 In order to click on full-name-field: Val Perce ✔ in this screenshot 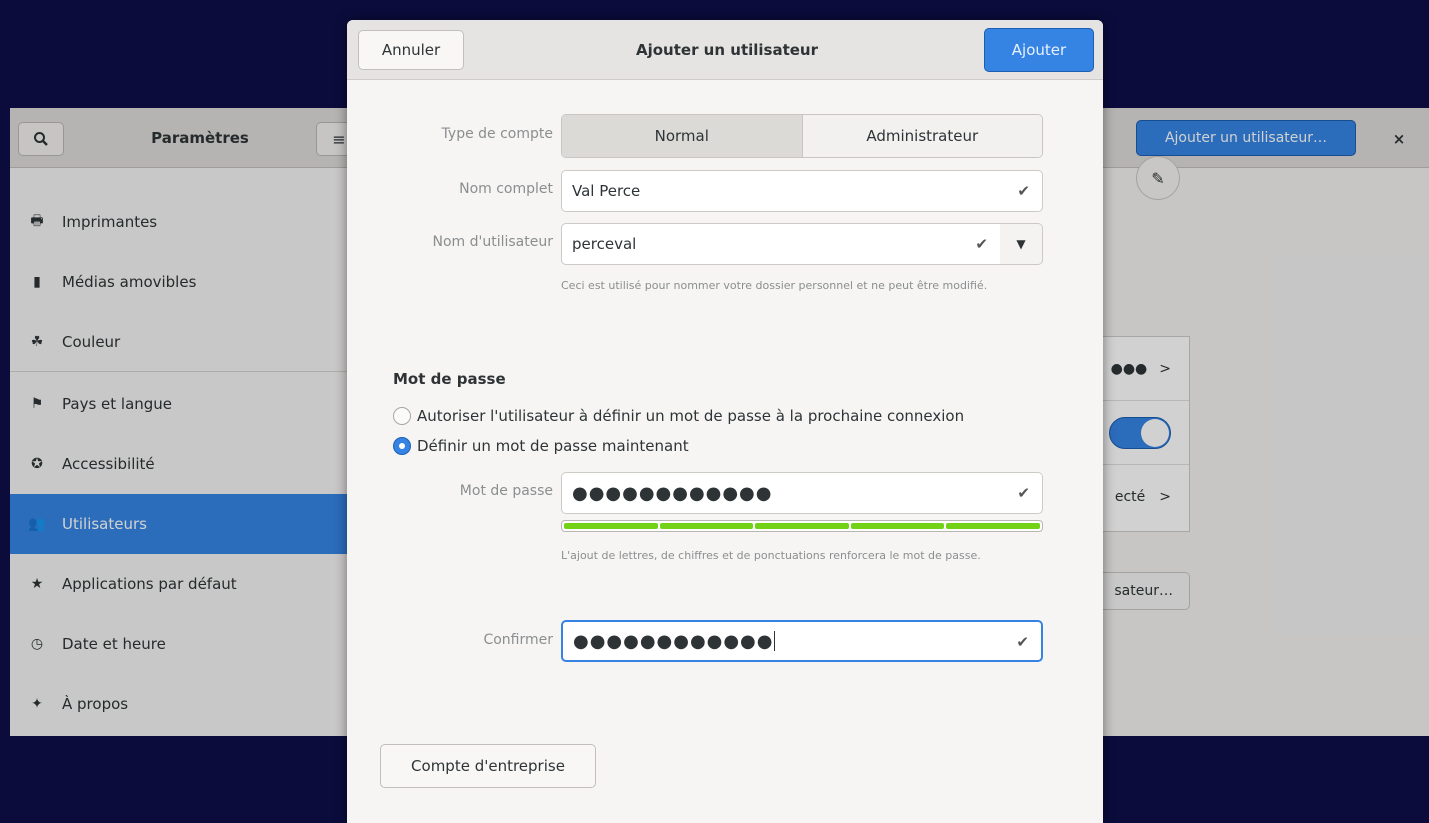, I will do `click(802, 191)`.